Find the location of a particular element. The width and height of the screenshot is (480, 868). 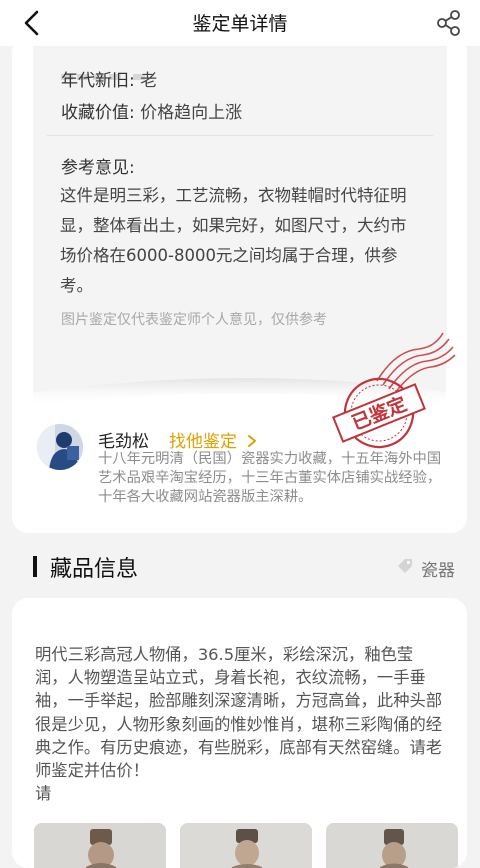

divider is located at coordinates (240, 135).